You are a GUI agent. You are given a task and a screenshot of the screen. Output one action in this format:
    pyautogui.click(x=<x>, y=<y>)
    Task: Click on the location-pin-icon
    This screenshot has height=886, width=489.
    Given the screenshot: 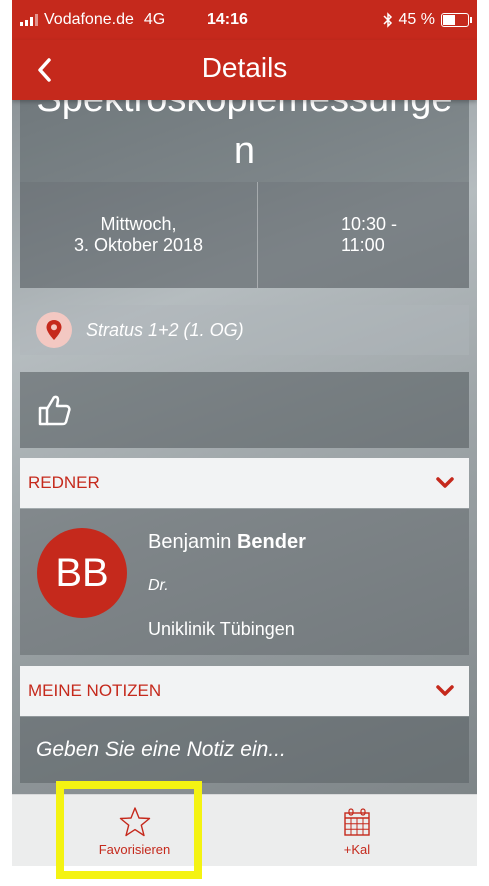 What is the action you would take?
    pyautogui.click(x=54, y=330)
    